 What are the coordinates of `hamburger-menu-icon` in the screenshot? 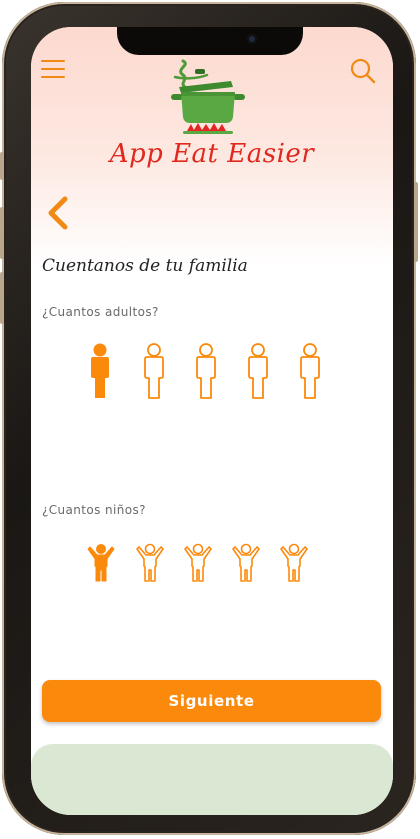 It's located at (53, 69).